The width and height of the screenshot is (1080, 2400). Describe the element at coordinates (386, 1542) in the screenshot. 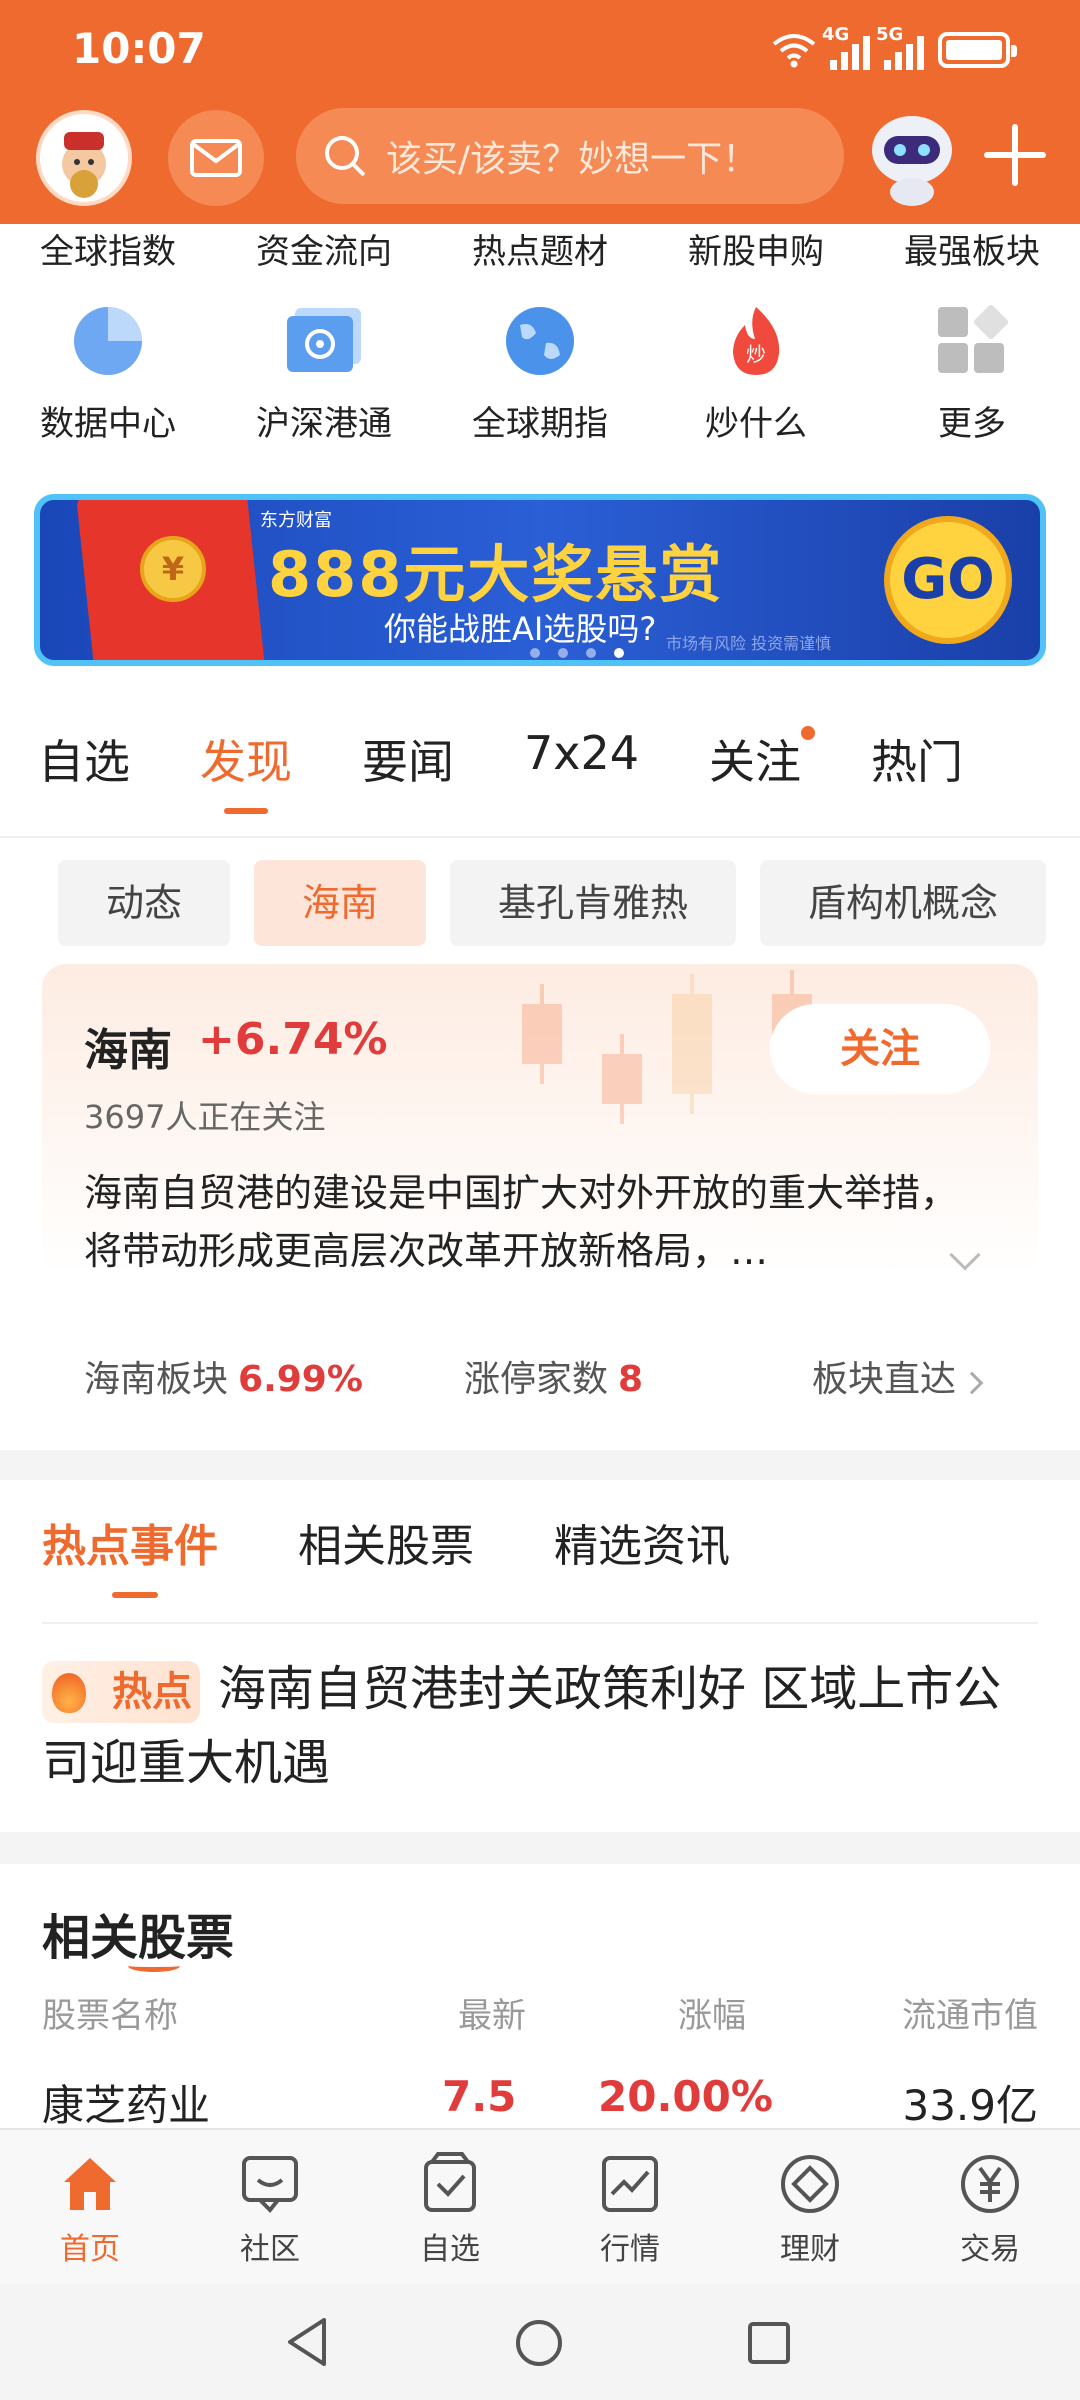

I see `subtab-related-stocks: 相关股票` at that location.